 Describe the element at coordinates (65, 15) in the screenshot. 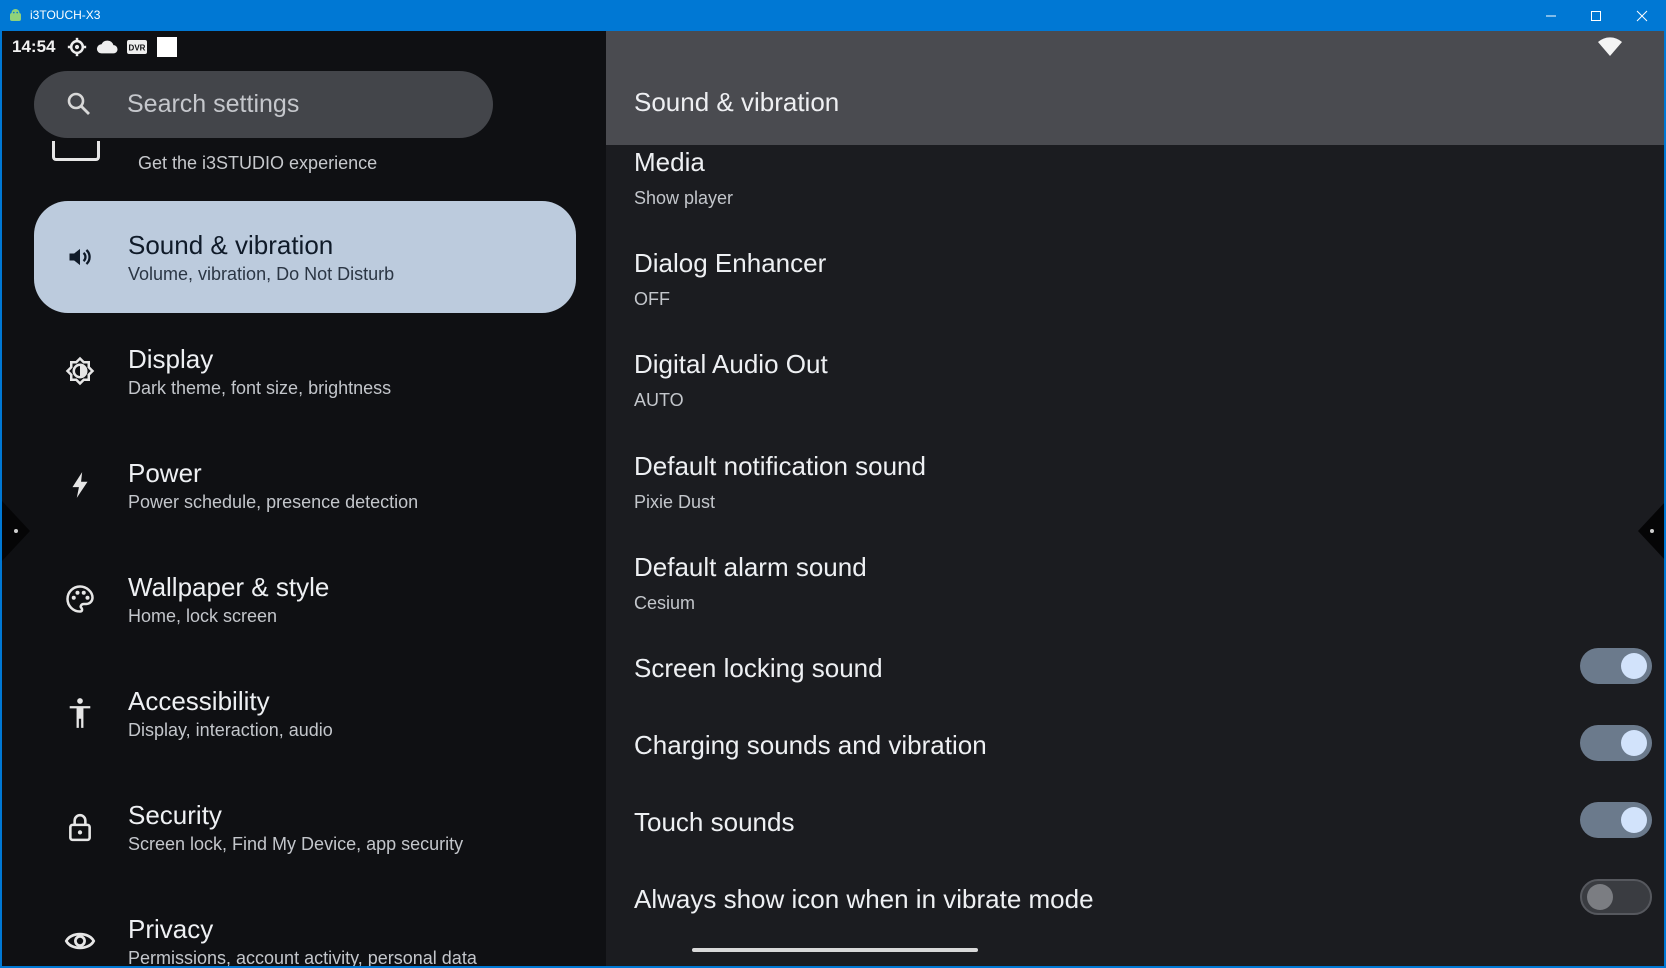

I see `window-title: i3TOUCH-X3` at that location.